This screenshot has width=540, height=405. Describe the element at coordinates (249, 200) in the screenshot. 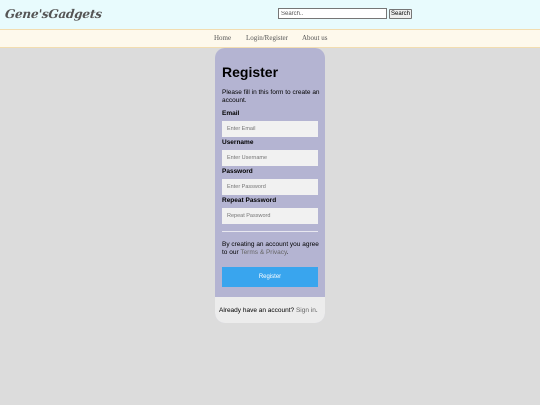

I see `repeat-password-label: Repeat Password` at that location.